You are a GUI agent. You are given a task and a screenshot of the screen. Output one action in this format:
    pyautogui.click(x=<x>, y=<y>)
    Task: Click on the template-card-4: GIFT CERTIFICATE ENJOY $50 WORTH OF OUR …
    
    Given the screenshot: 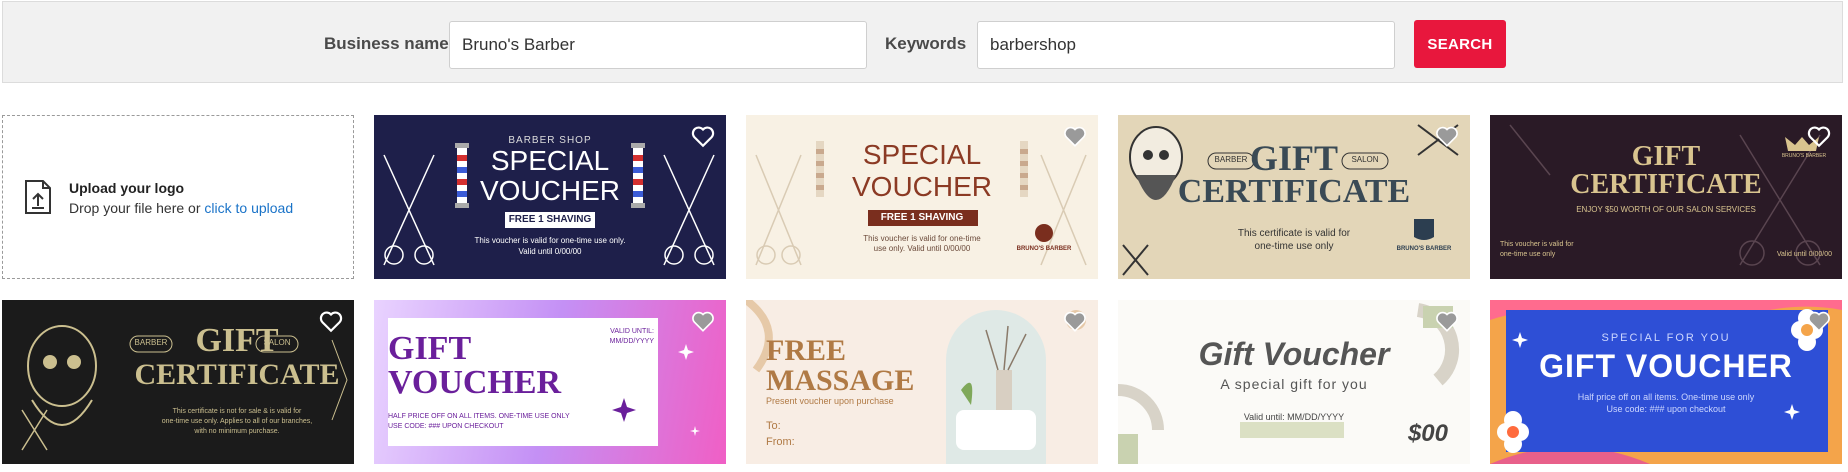 What is the action you would take?
    pyautogui.click(x=1666, y=197)
    